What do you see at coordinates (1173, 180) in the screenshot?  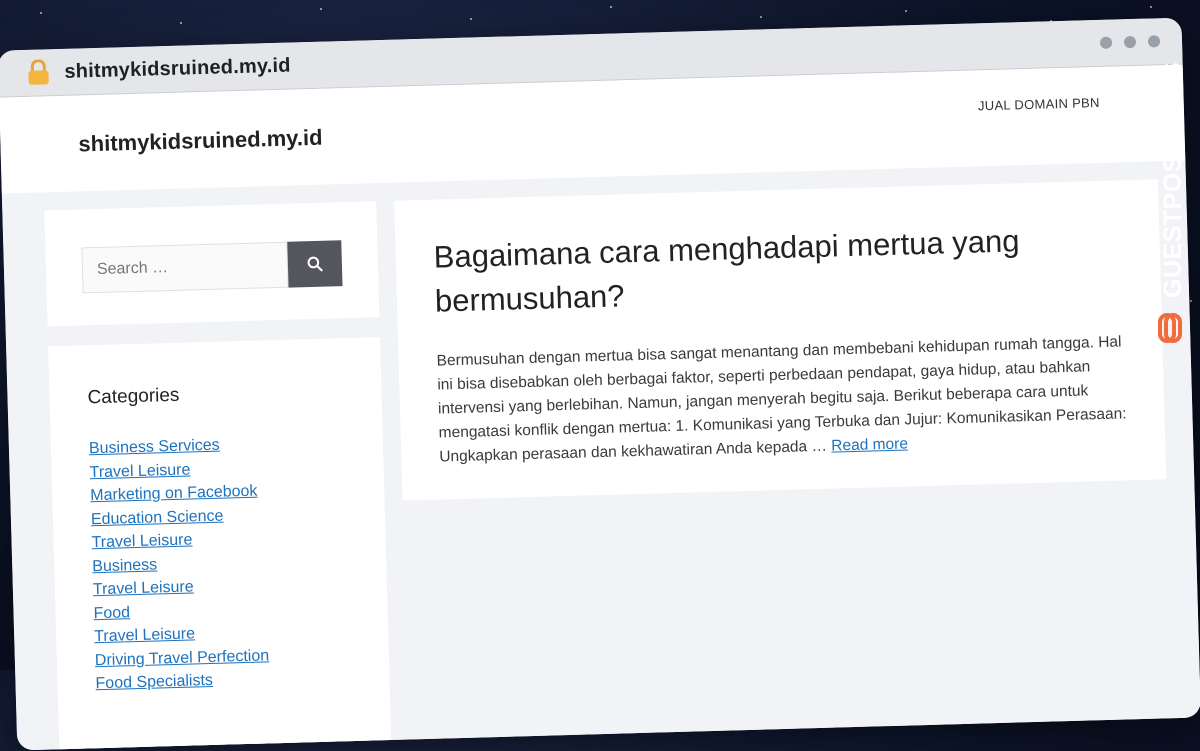 I see `svg-text: GUESTPOSTLINKS` at bounding box center [1173, 180].